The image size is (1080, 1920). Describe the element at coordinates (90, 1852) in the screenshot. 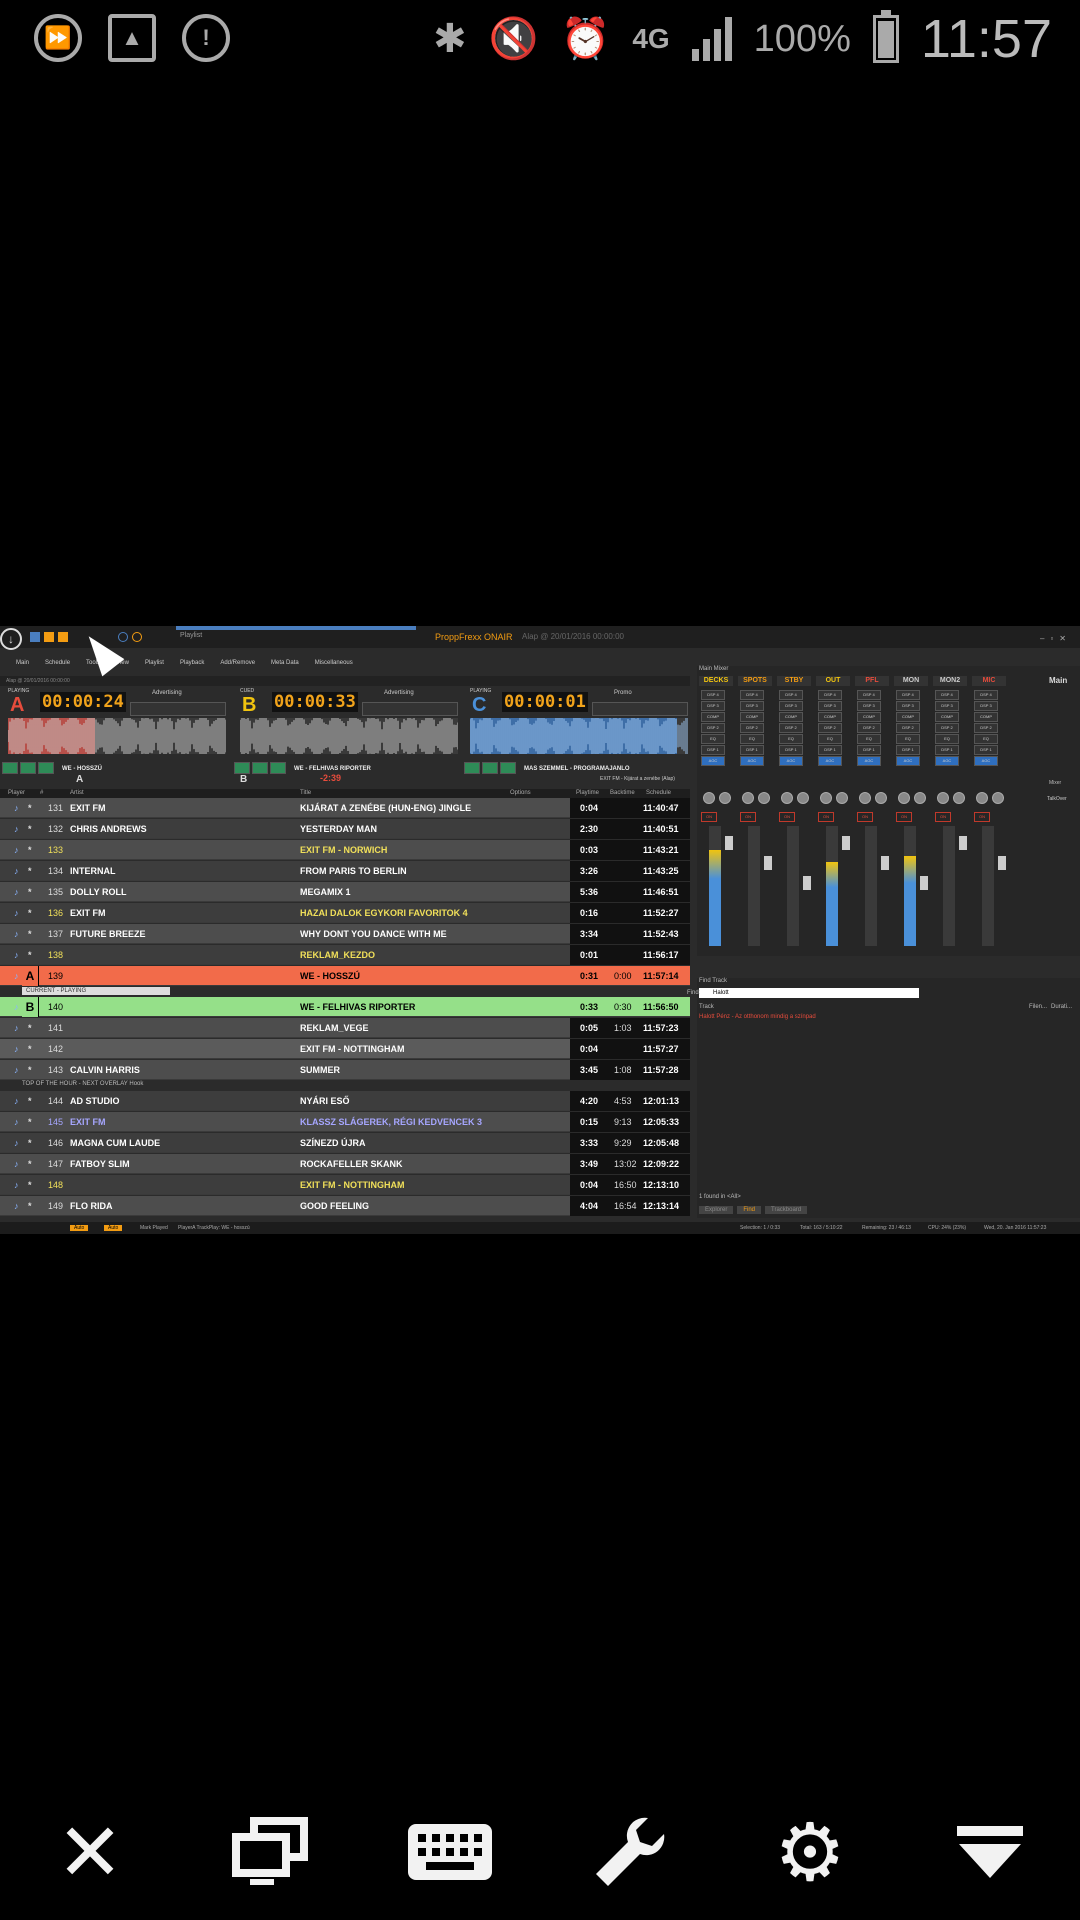

I see `close-icon: ✕` at that location.